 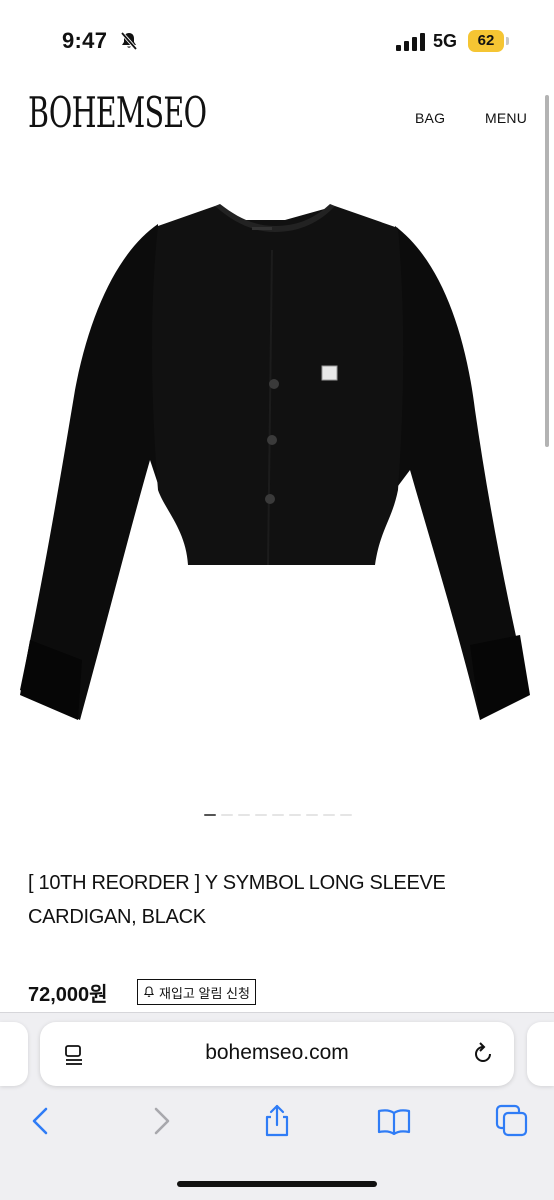 What do you see at coordinates (512, 1121) in the screenshot?
I see `tabs-icon` at bounding box center [512, 1121].